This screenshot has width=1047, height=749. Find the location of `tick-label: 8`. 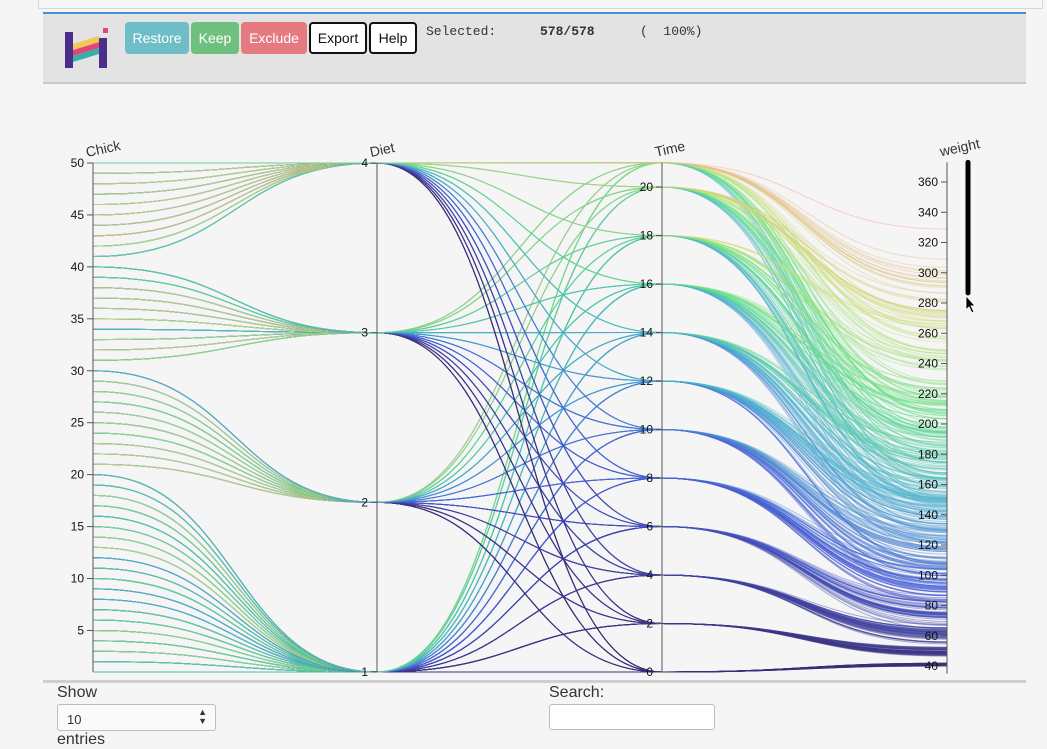

tick-label: 8 is located at coordinates (649, 478).